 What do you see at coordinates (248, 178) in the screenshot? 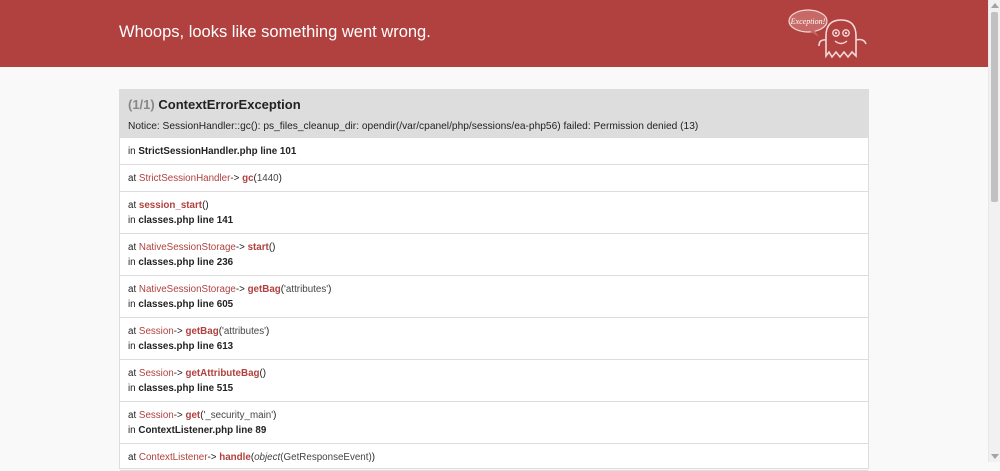
I see `trace-function: gc` at bounding box center [248, 178].